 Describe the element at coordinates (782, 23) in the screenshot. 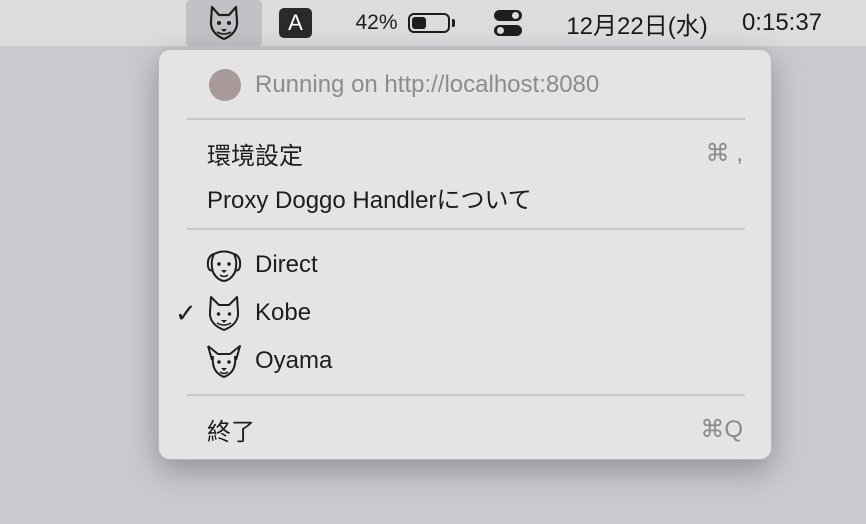

I see `menubar-time: 0:15:37` at that location.